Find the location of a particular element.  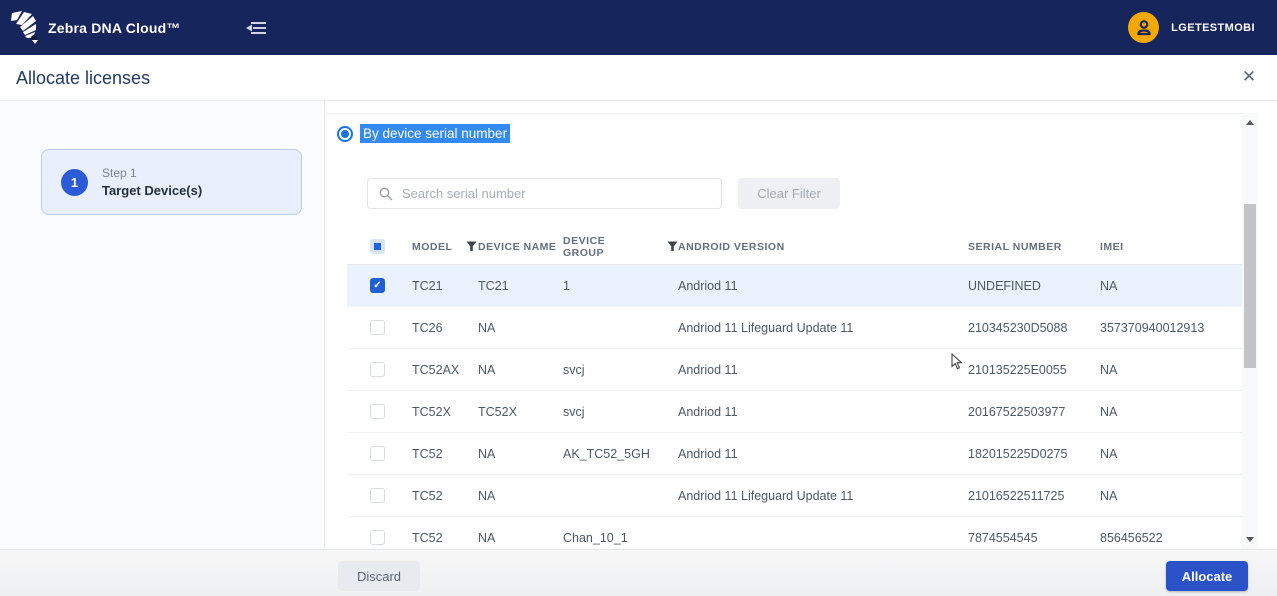

zebra-logo-icon is located at coordinates (24, 27).